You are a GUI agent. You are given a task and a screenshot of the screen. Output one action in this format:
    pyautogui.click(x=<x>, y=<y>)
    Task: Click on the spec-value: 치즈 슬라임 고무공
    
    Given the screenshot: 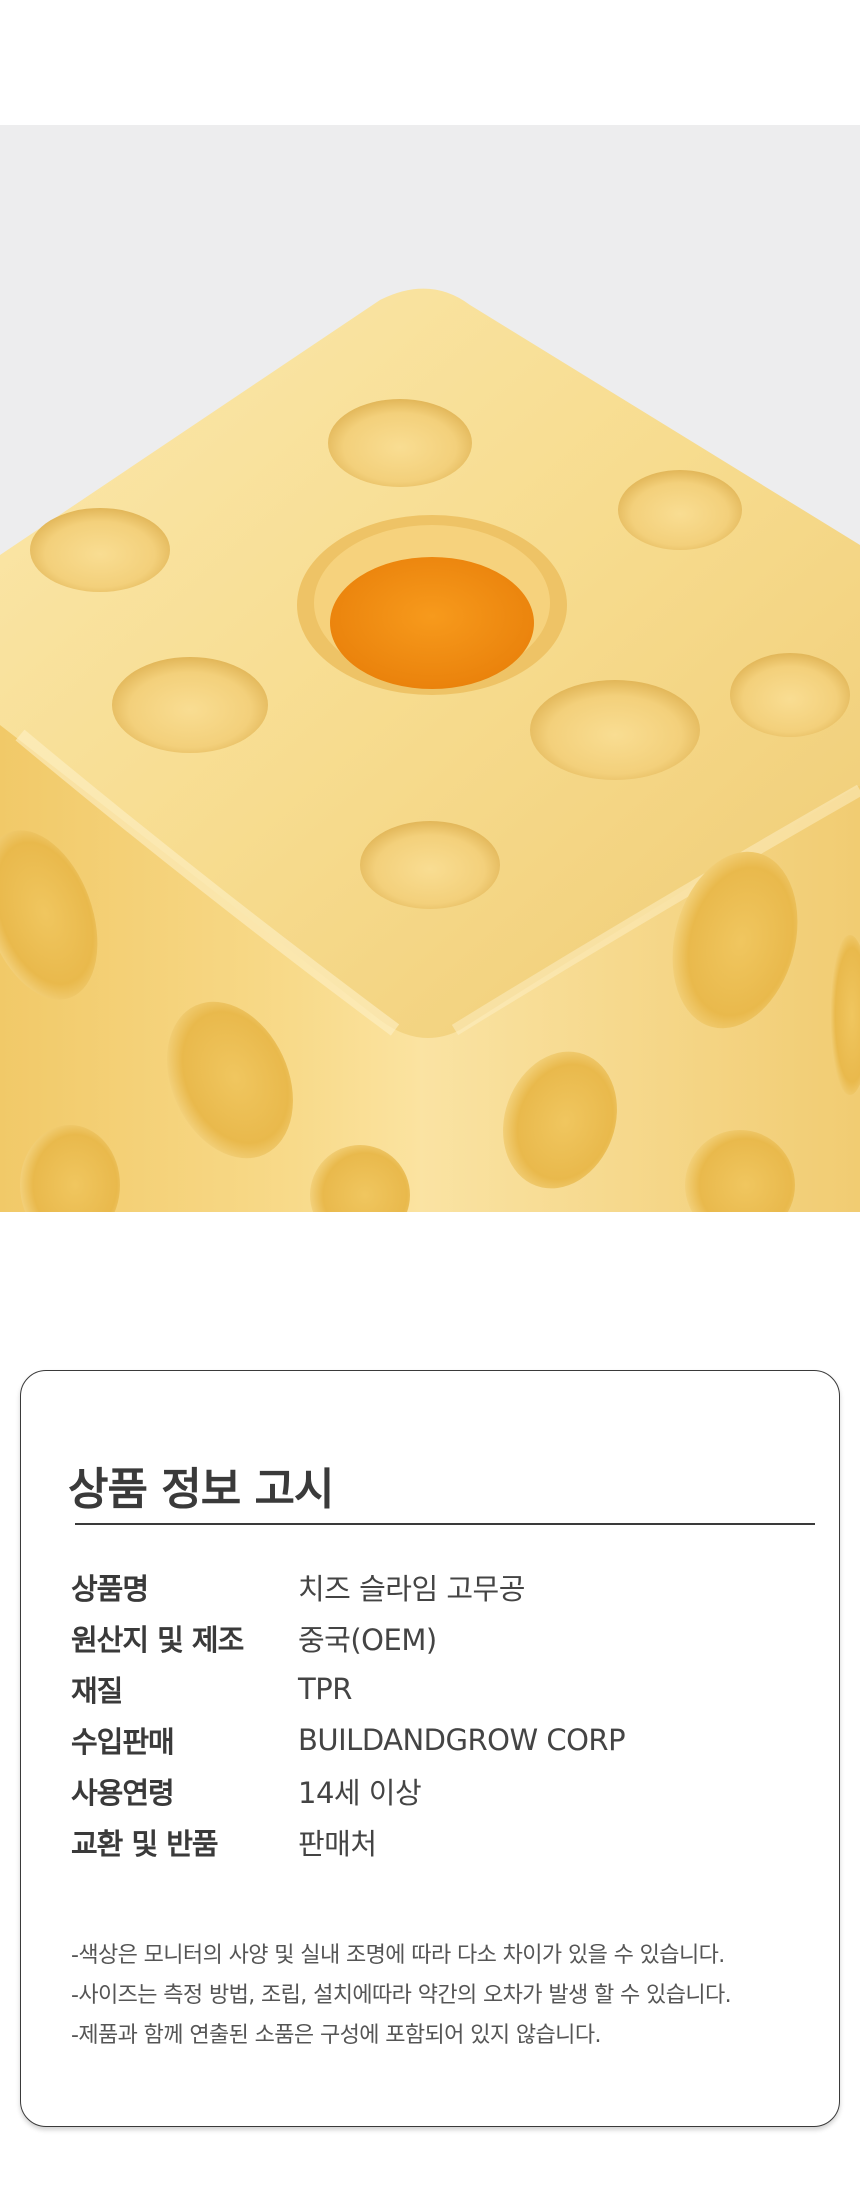 What is the action you would take?
    pyautogui.click(x=411, y=1588)
    